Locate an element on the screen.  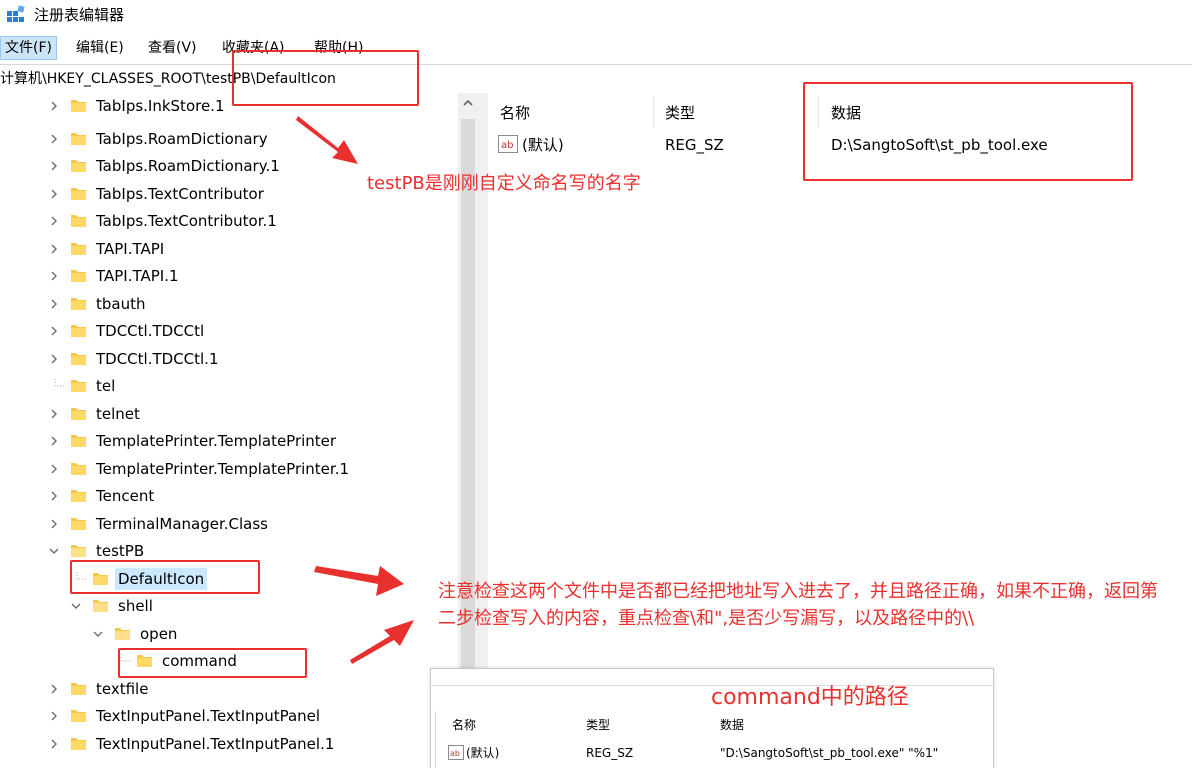
inset-value-type: REG_SZ is located at coordinates (610, 753).